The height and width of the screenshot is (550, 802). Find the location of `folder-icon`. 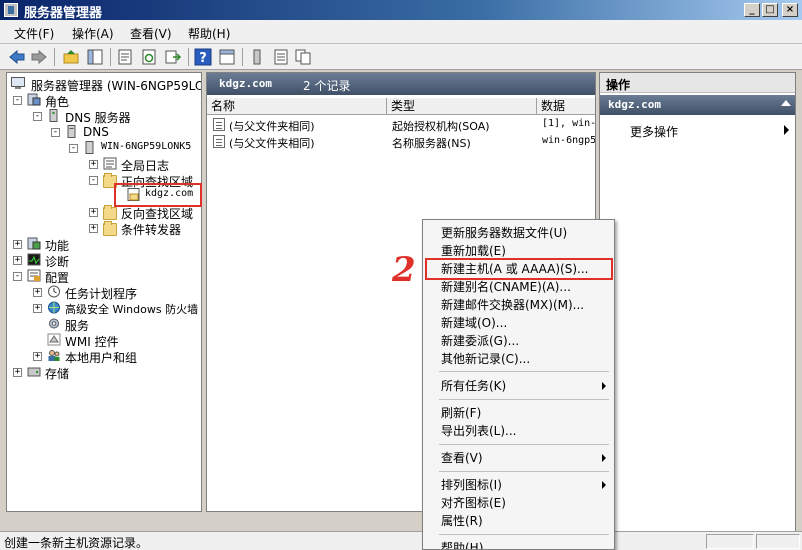

folder-icon is located at coordinates (110, 212).